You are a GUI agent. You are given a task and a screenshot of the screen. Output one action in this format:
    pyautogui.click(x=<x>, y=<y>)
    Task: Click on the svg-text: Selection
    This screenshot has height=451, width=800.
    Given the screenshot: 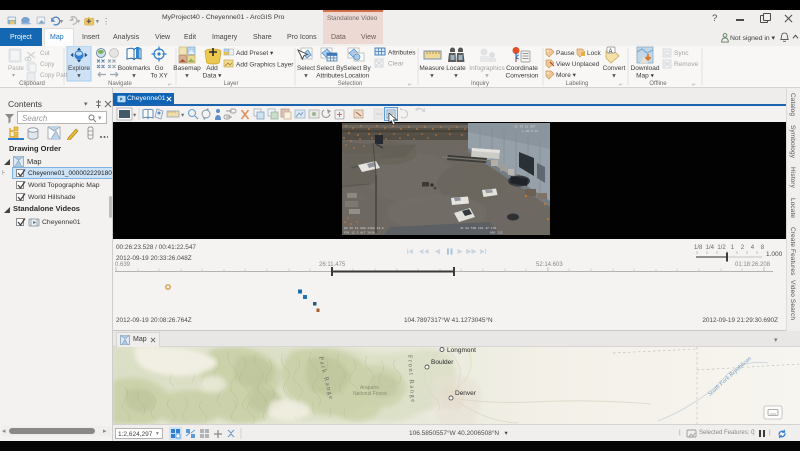 What is the action you would take?
    pyautogui.click(x=350, y=84)
    